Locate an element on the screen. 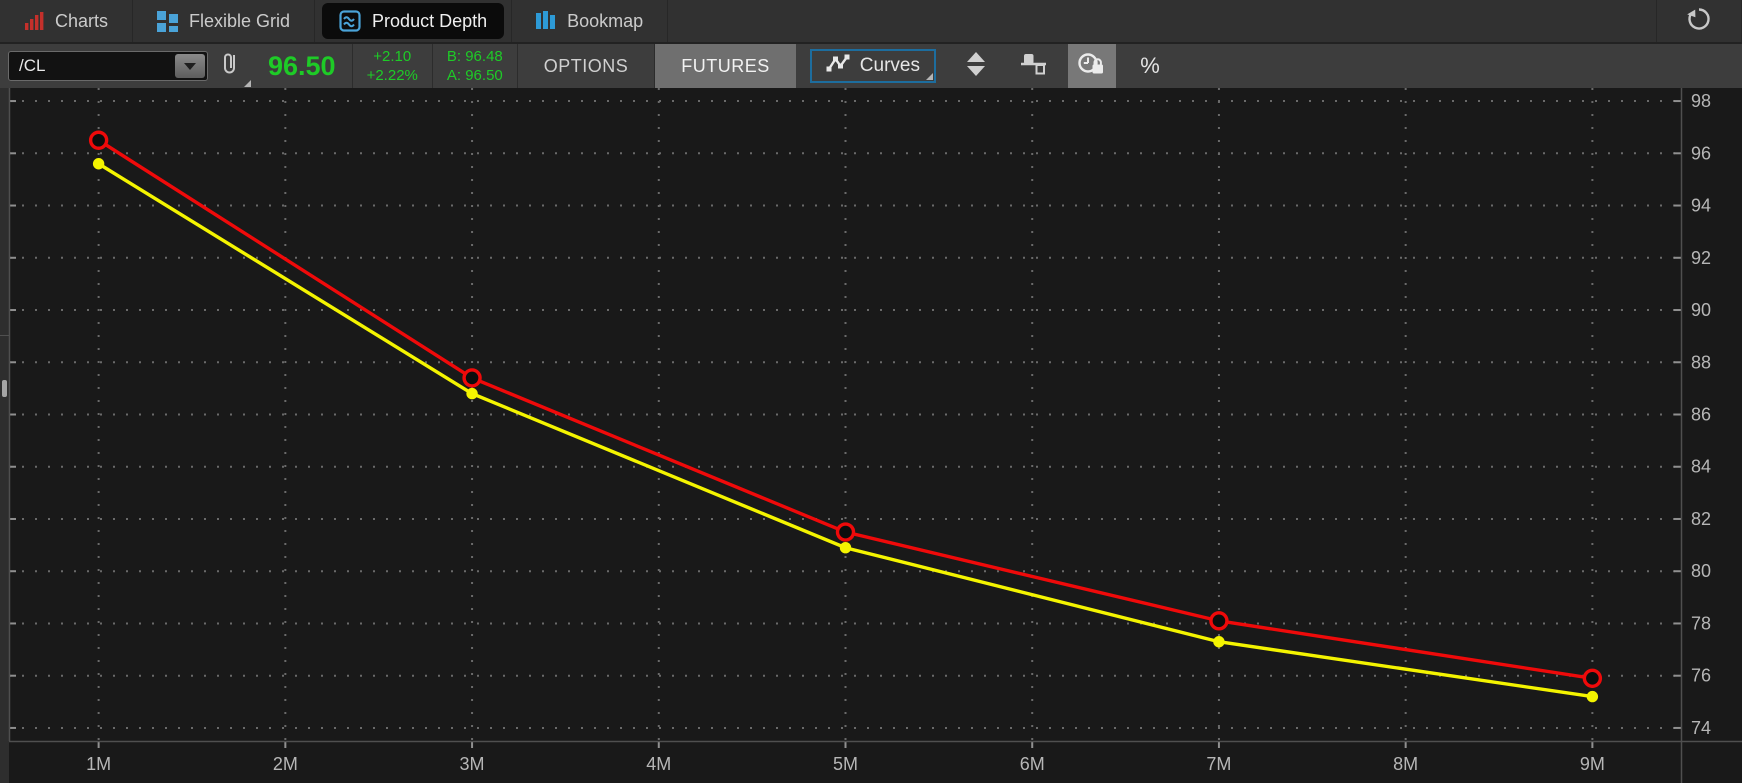 Image resolution: width=1742 pixels, height=783 pixels. ask-price: A: 96.50 is located at coordinates (474, 75).